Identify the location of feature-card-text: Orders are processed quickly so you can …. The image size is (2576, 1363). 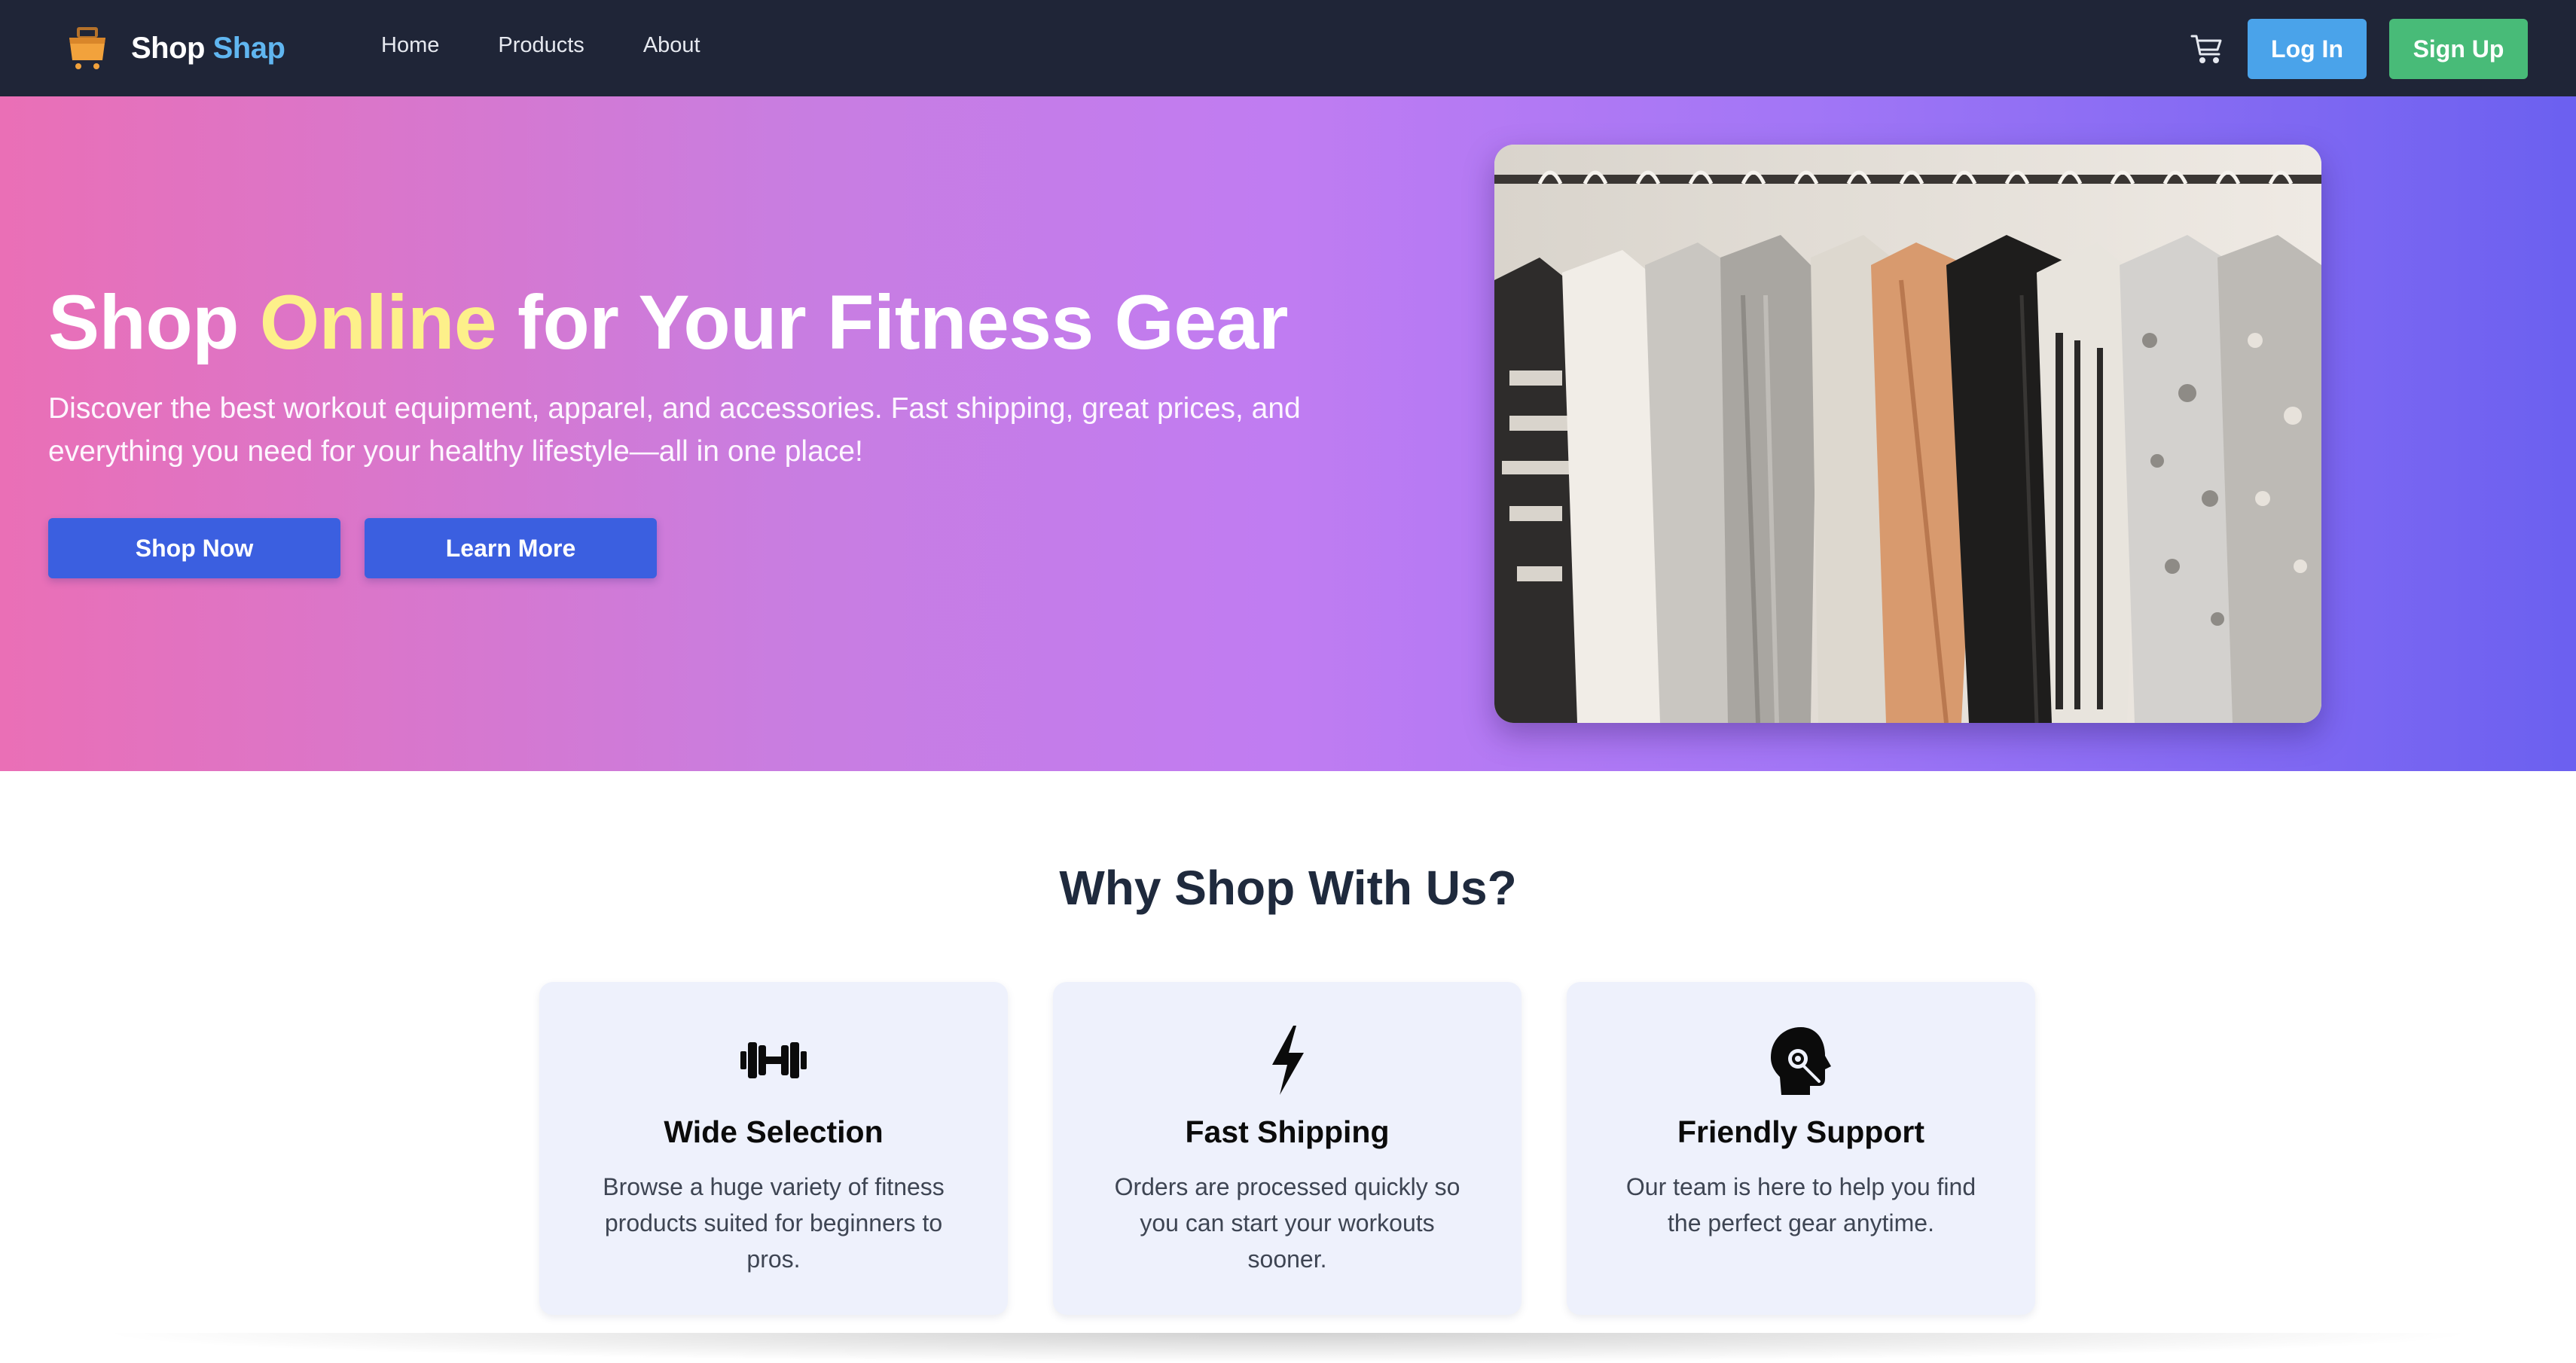
(1287, 1223).